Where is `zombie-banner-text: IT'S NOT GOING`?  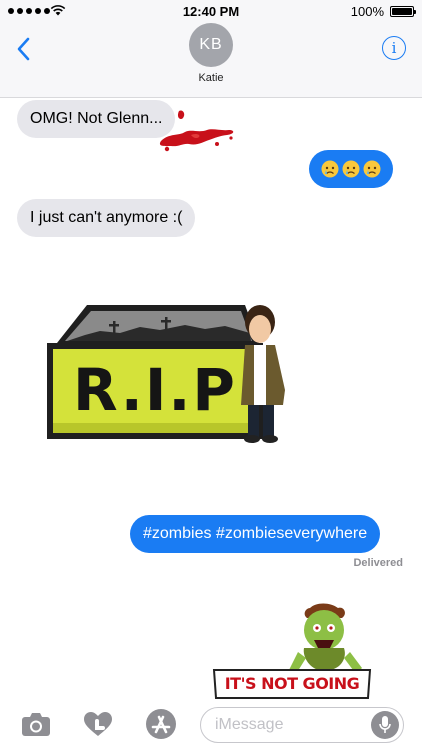 zombie-banner-text: IT'S NOT GOING is located at coordinates (292, 683).